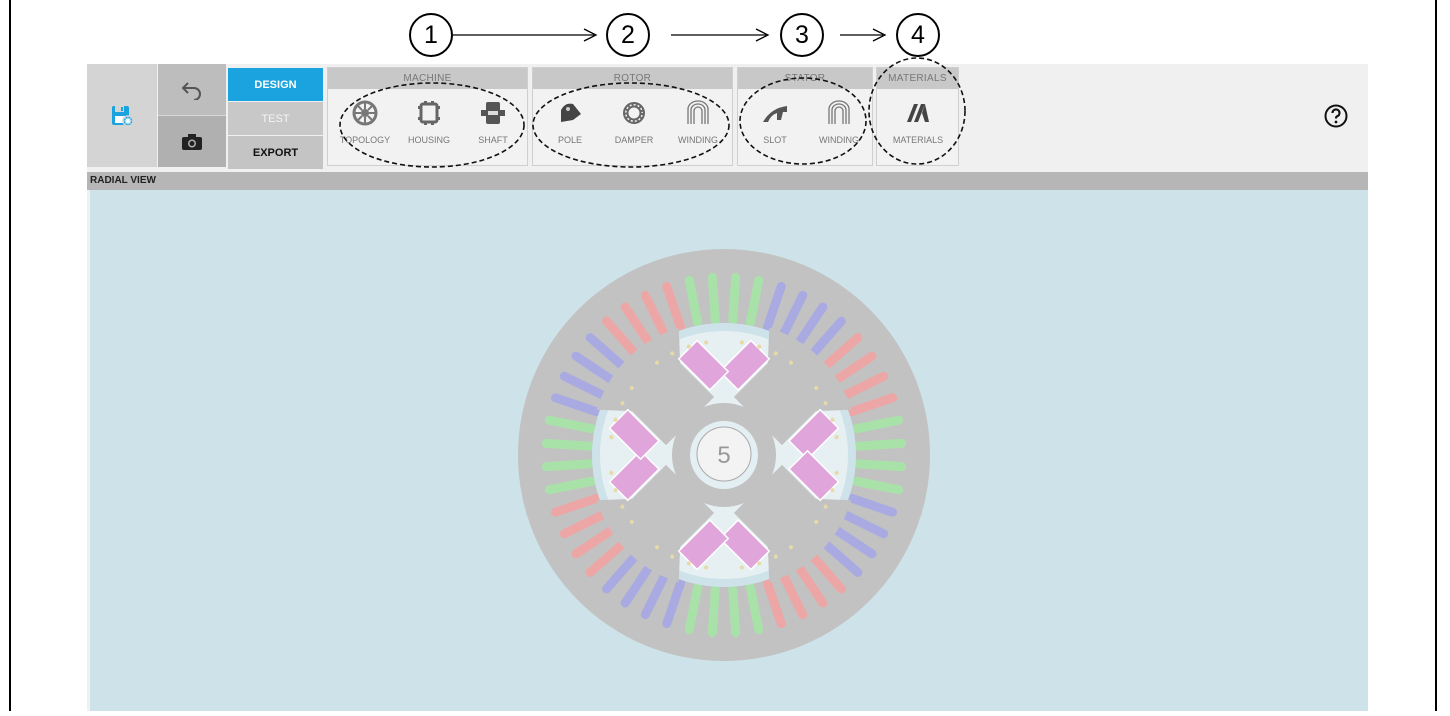 This screenshot has height=716, width=1450. I want to click on callout-5-label: 5, so click(723, 455).